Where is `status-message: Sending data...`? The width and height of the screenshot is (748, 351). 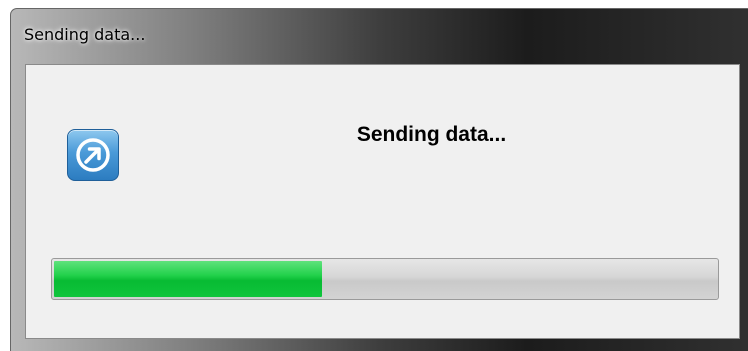
status-message: Sending data... is located at coordinates (431, 134).